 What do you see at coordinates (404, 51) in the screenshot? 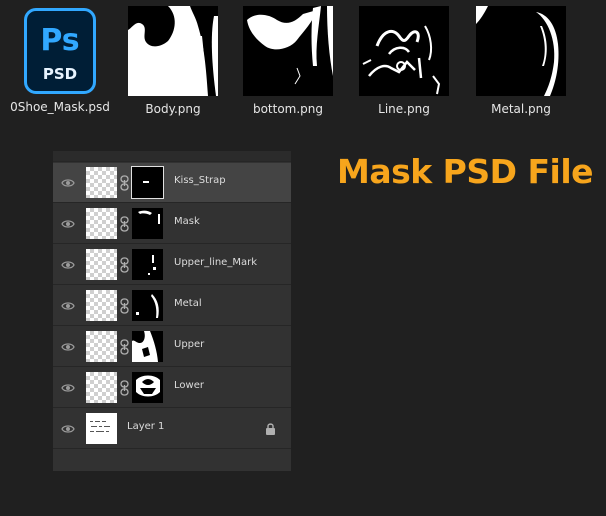
I see `line-mask-thumbnail` at bounding box center [404, 51].